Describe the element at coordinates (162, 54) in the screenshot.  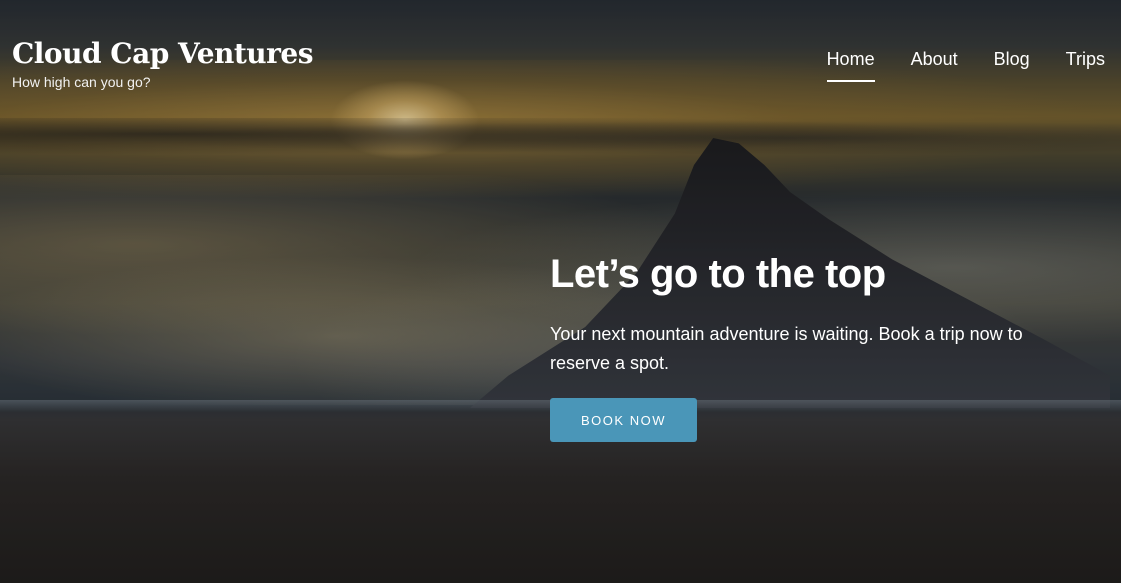
I see `site-title: Cloud Cap Ventures` at that location.